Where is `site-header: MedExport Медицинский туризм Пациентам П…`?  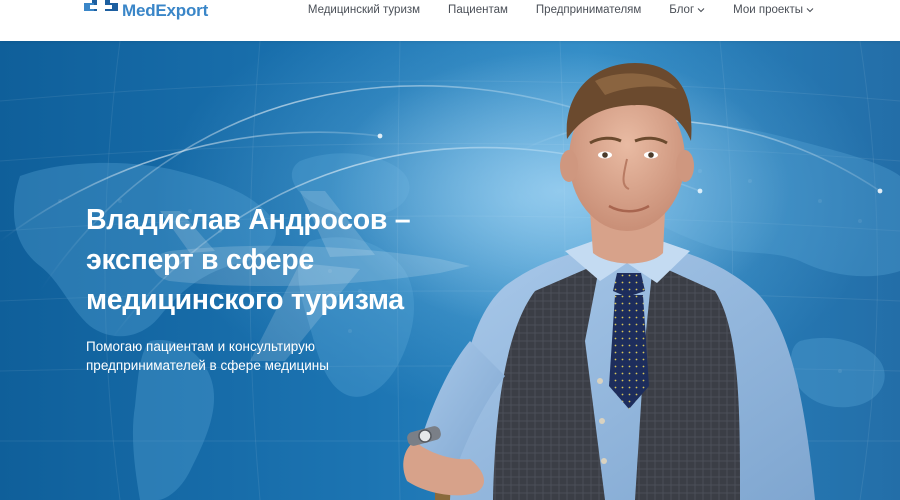 site-header: MedExport Медицинский туризм Пациентам П… is located at coordinates (450, 20).